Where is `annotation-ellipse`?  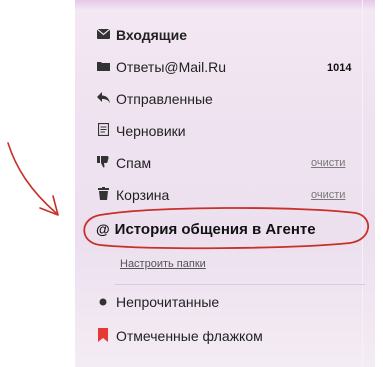 annotation-ellipse is located at coordinates (226, 228).